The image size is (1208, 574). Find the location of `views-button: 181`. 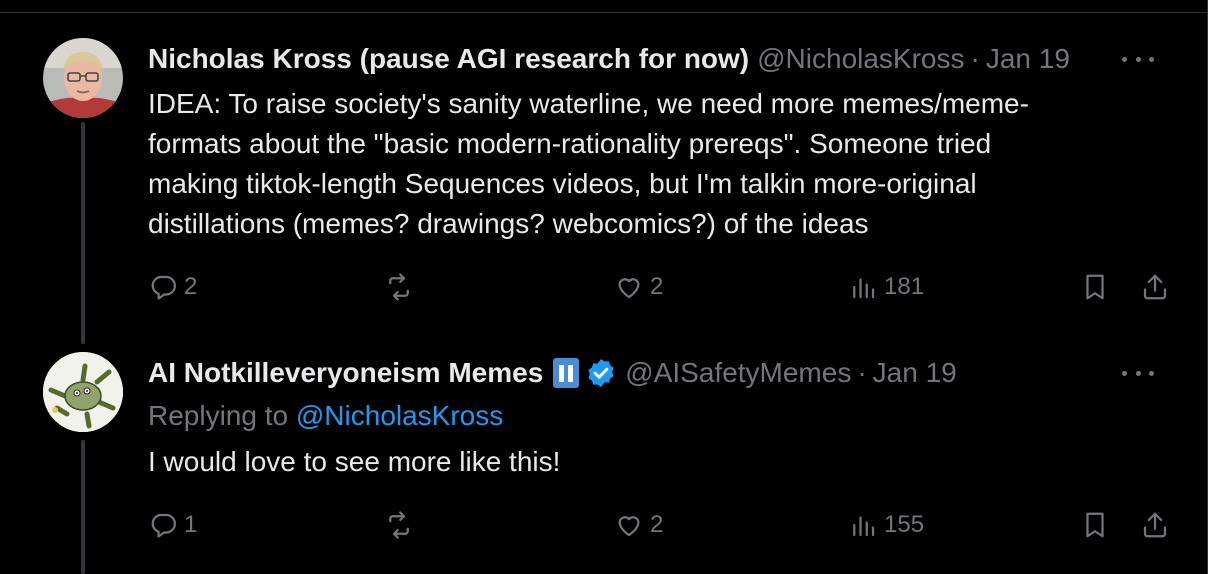

views-button: 181 is located at coordinates (886, 287).